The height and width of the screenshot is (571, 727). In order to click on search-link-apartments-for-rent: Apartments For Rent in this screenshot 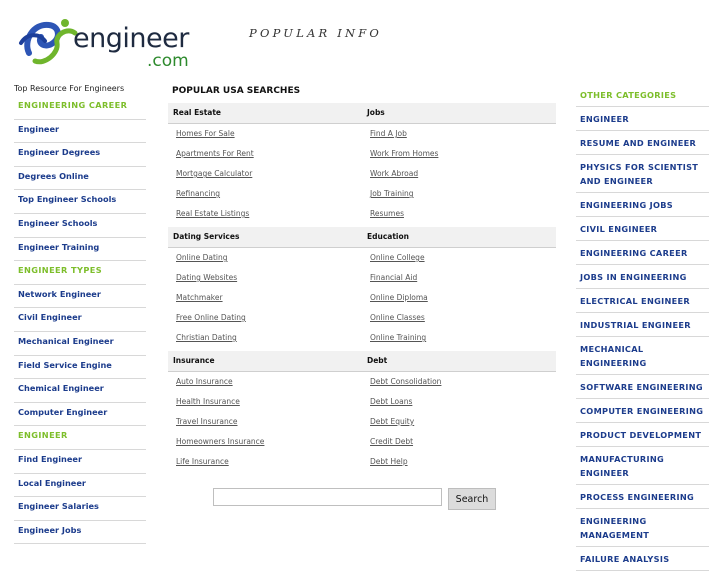, I will do `click(265, 154)`.